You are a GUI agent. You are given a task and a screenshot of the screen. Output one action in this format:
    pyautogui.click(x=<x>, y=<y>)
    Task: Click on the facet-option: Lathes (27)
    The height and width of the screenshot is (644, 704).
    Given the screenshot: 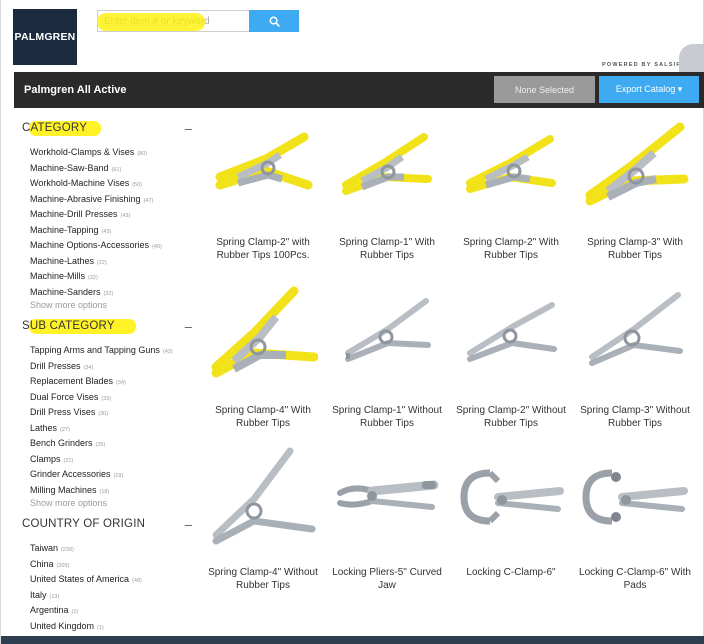 What is the action you would take?
    pyautogui.click(x=101, y=429)
    